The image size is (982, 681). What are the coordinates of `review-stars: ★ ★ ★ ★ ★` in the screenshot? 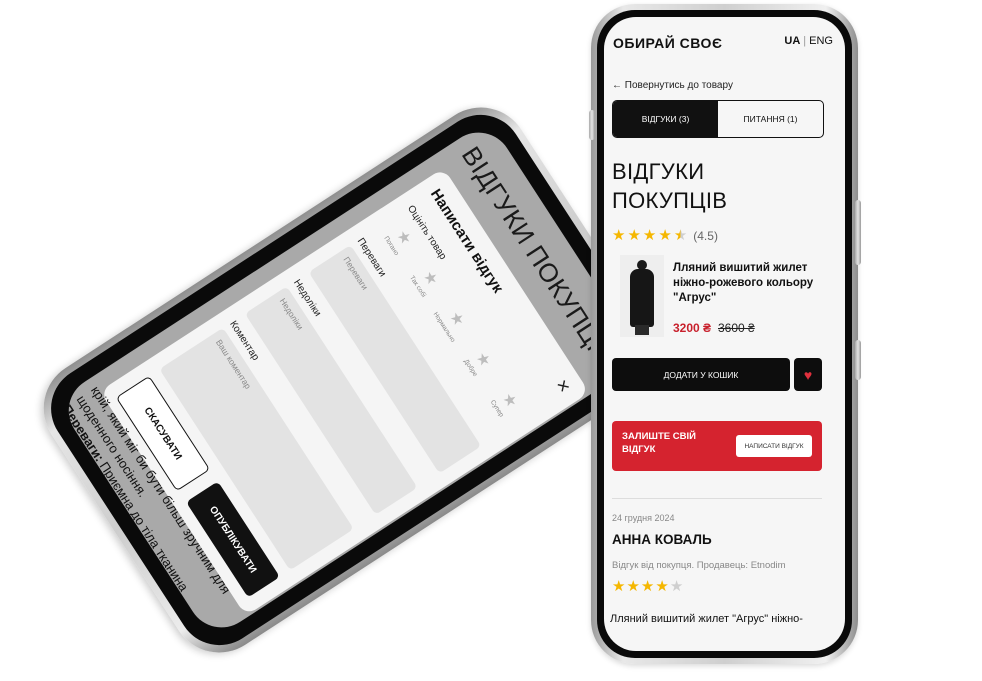 It's located at (648, 586).